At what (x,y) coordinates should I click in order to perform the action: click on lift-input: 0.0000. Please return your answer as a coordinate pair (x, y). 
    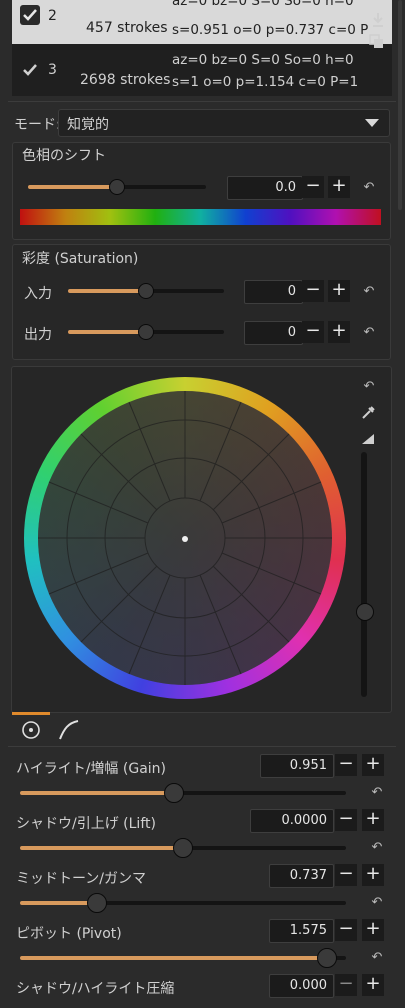
    Looking at the image, I should click on (292, 821).